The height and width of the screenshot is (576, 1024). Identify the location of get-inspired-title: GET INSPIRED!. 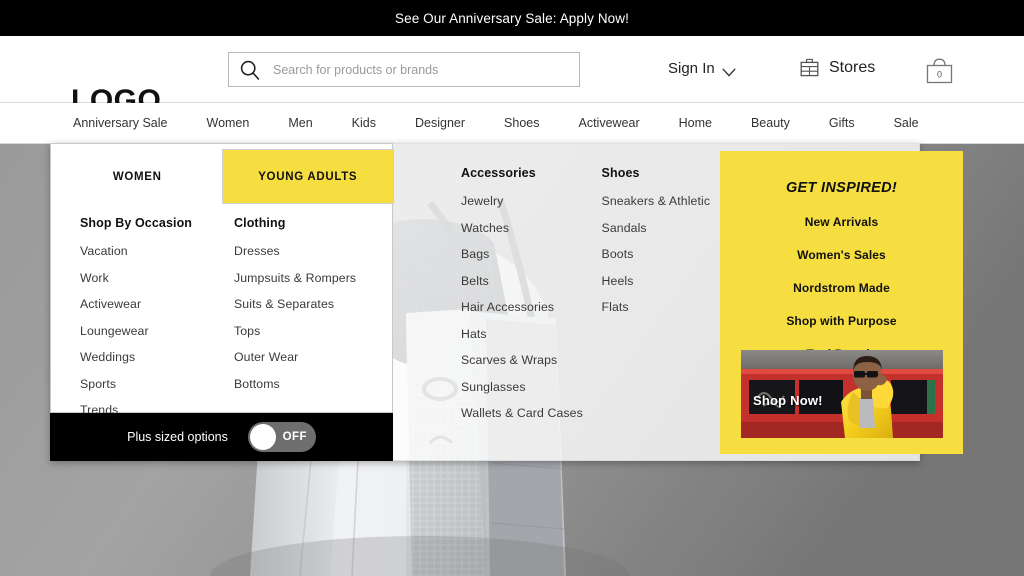
(841, 188).